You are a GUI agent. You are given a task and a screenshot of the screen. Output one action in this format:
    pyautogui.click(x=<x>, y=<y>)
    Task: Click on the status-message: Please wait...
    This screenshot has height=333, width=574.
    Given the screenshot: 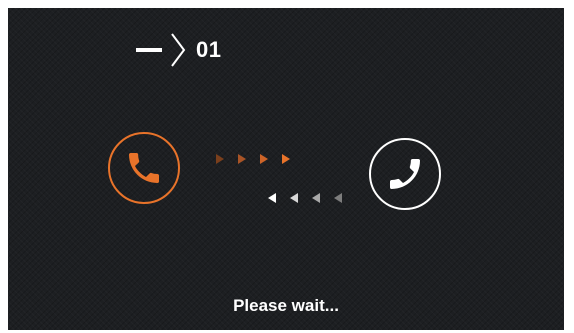 What is the action you would take?
    pyautogui.click(x=286, y=305)
    